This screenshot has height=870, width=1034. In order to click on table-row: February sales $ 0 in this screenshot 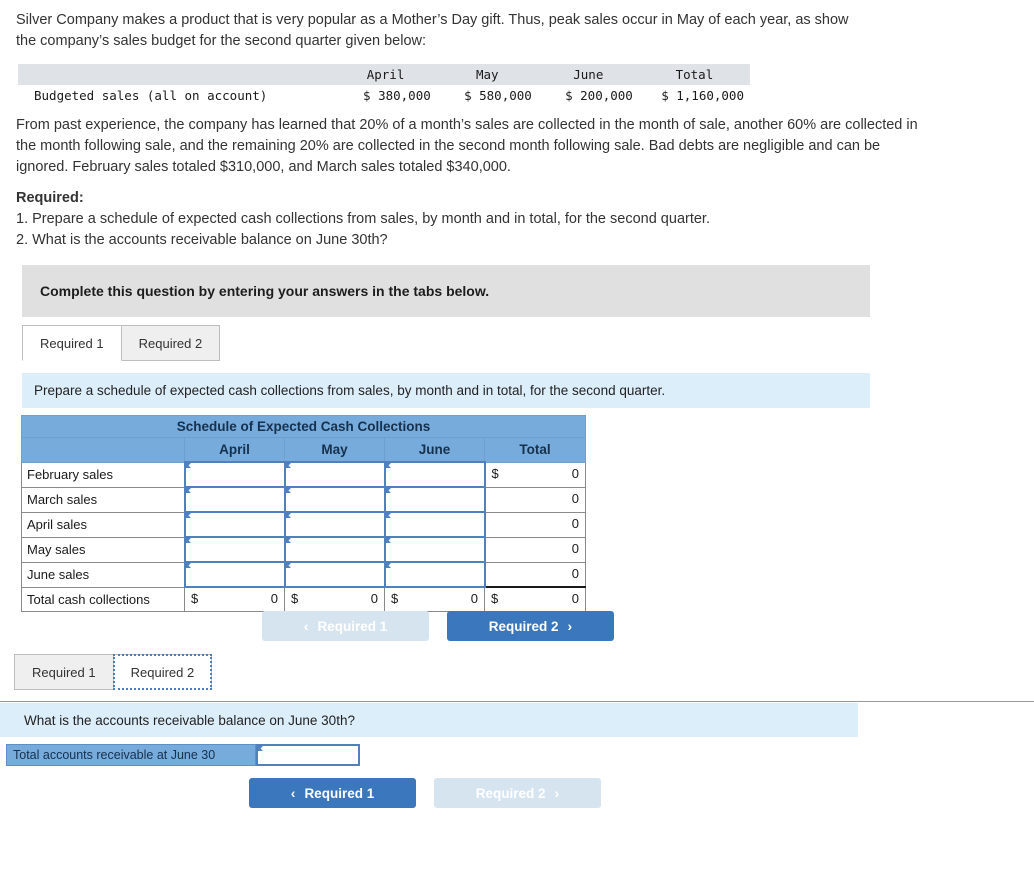, I will do `click(304, 474)`.